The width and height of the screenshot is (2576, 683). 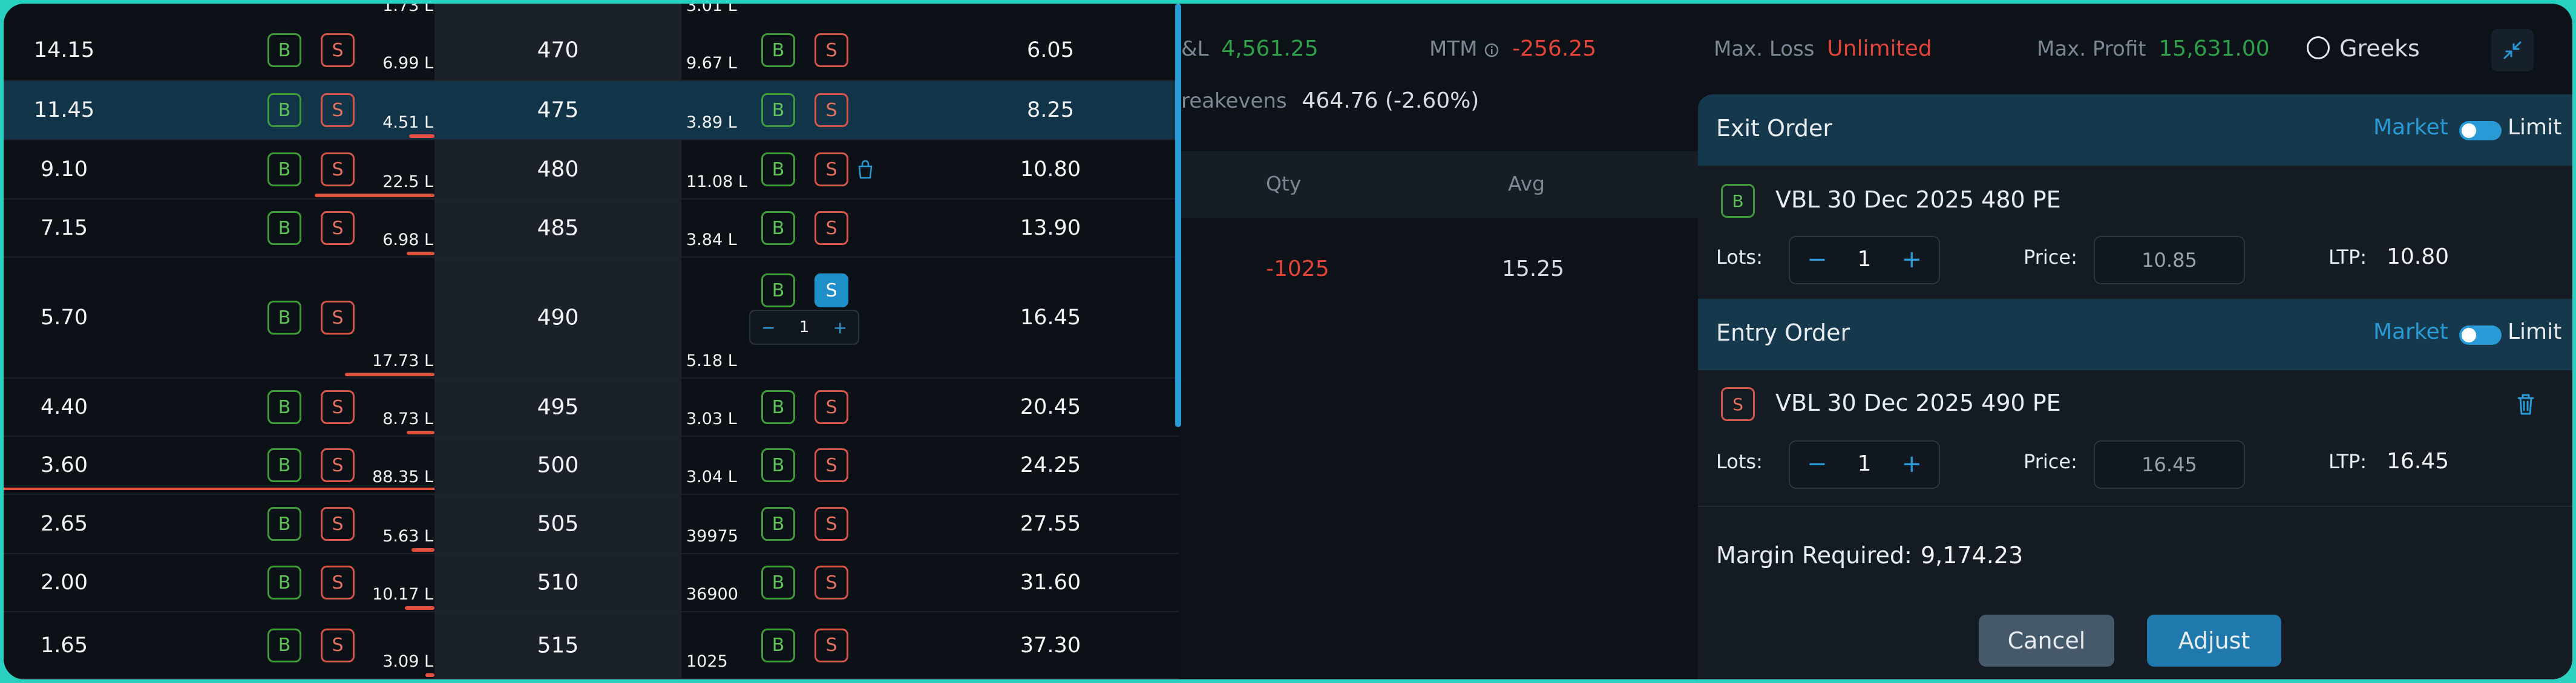 What do you see at coordinates (64, 228) in the screenshot?
I see `call-ltp: 7.15` at bounding box center [64, 228].